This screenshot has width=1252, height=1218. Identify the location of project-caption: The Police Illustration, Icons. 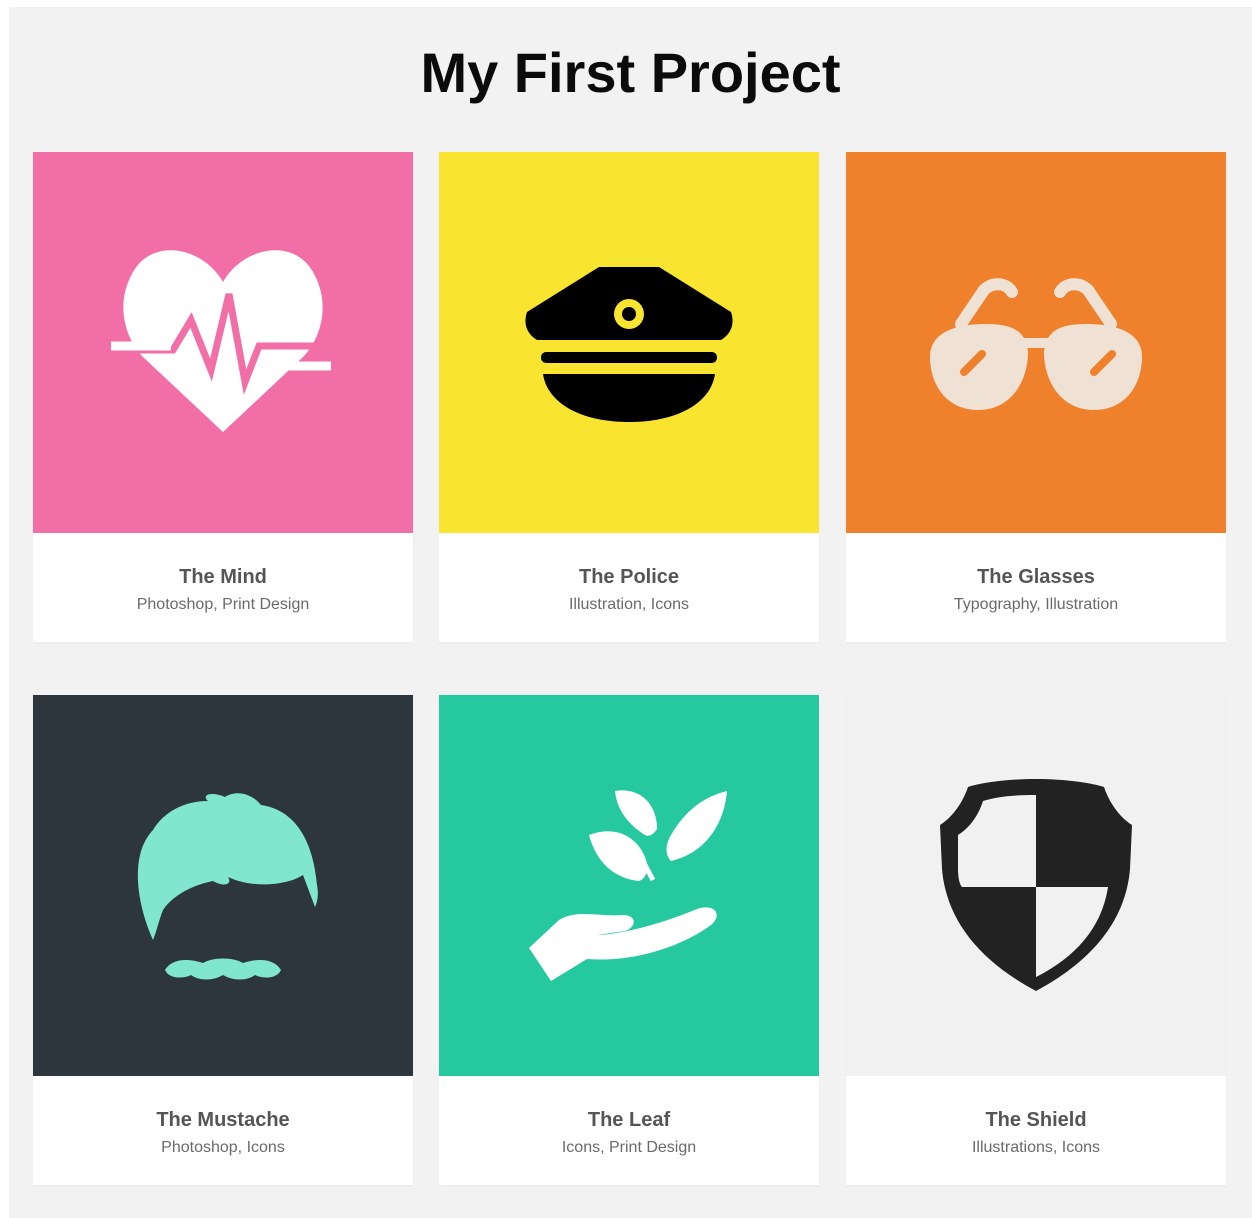
(629, 587).